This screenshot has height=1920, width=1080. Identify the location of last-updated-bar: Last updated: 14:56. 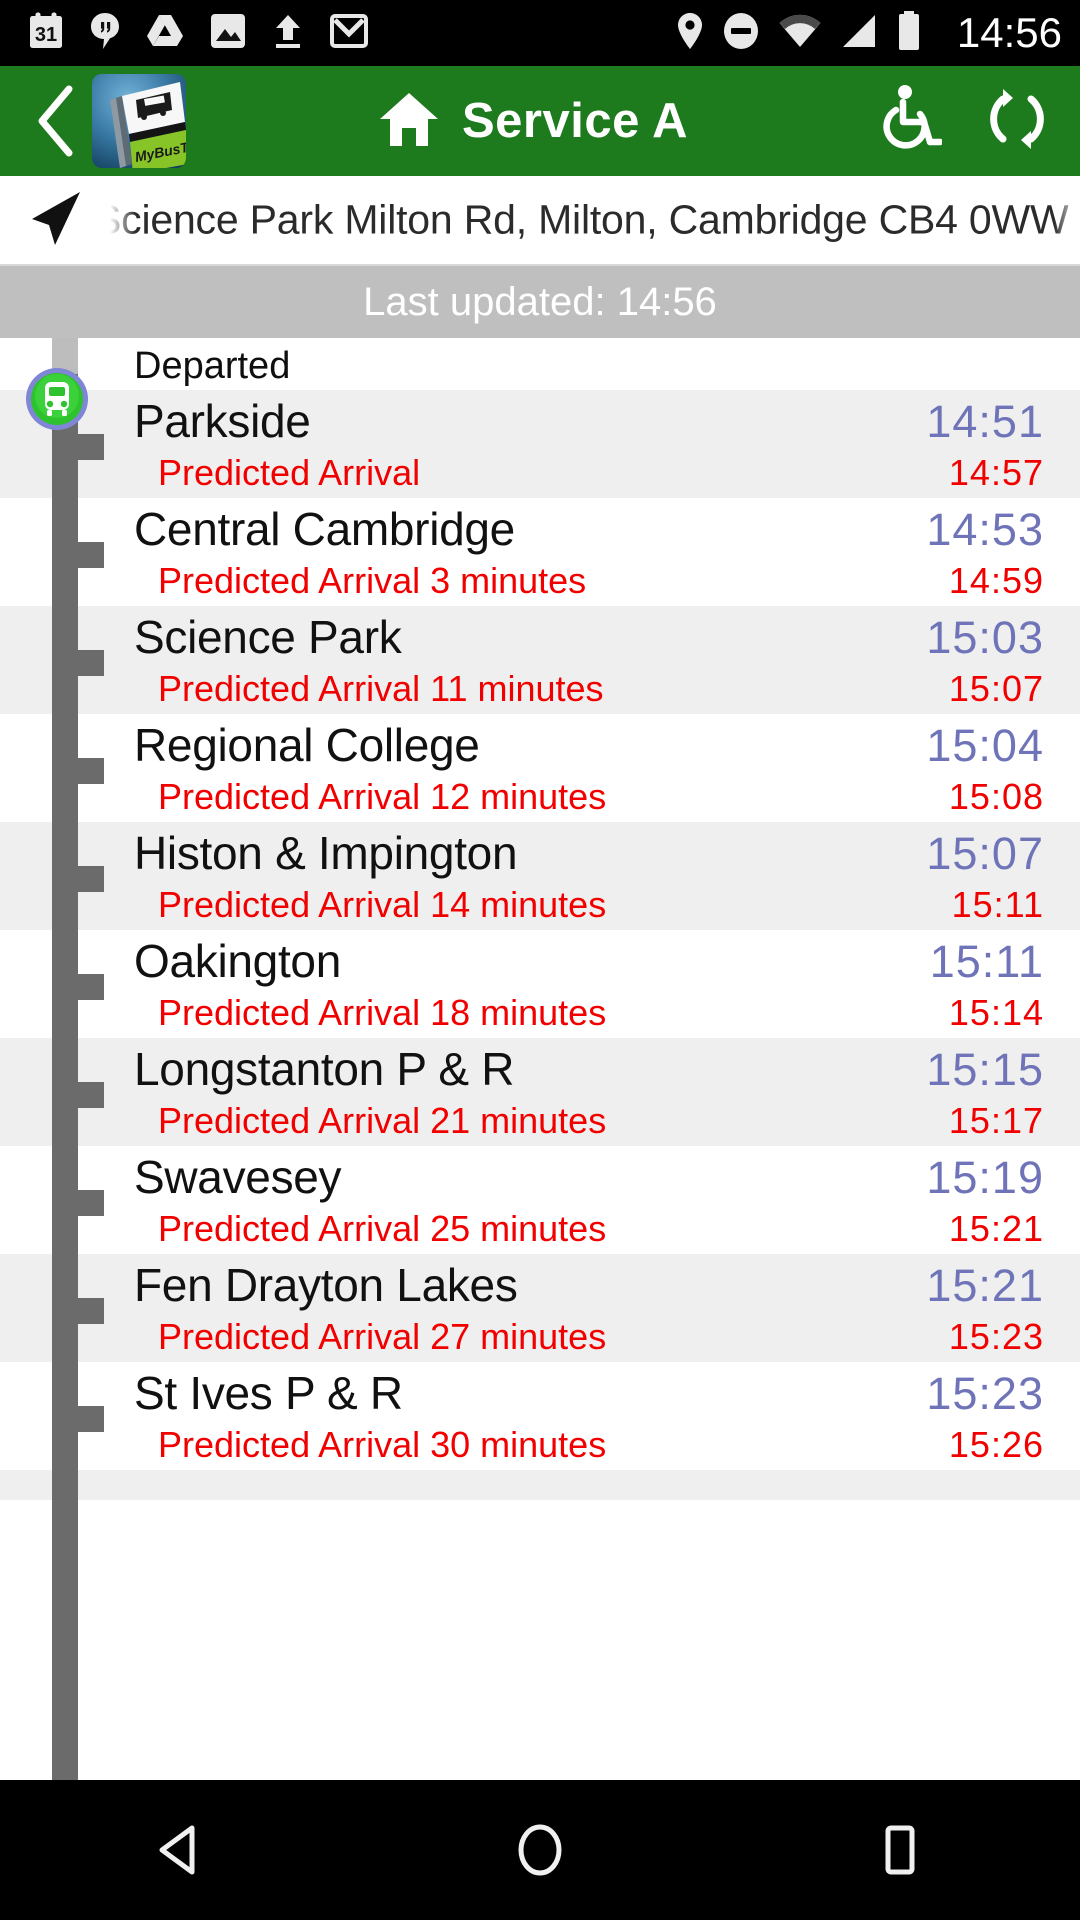
(540, 302).